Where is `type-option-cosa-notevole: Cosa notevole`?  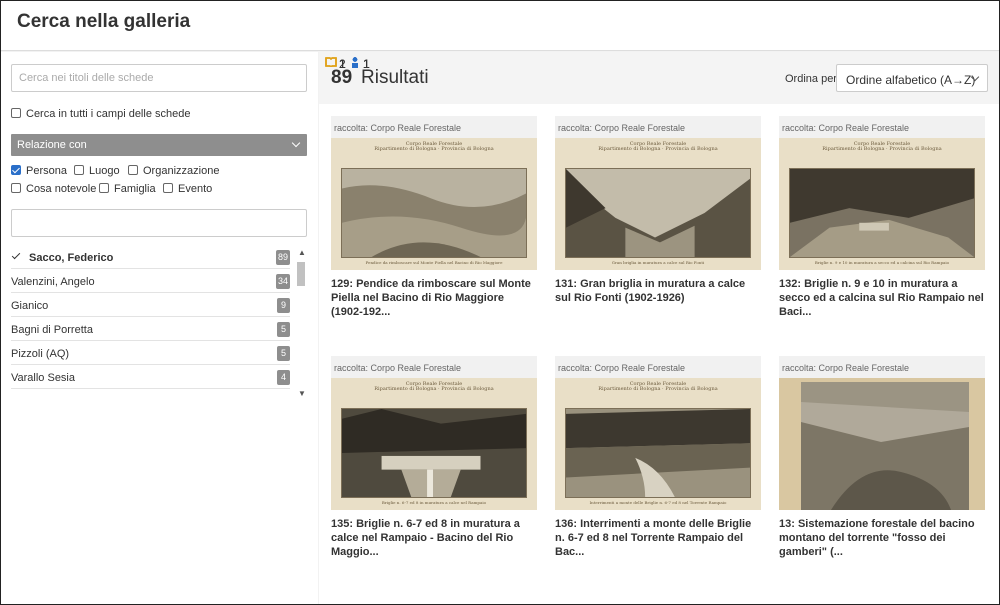
type-option-cosa-notevole: Cosa notevole is located at coordinates (53, 189).